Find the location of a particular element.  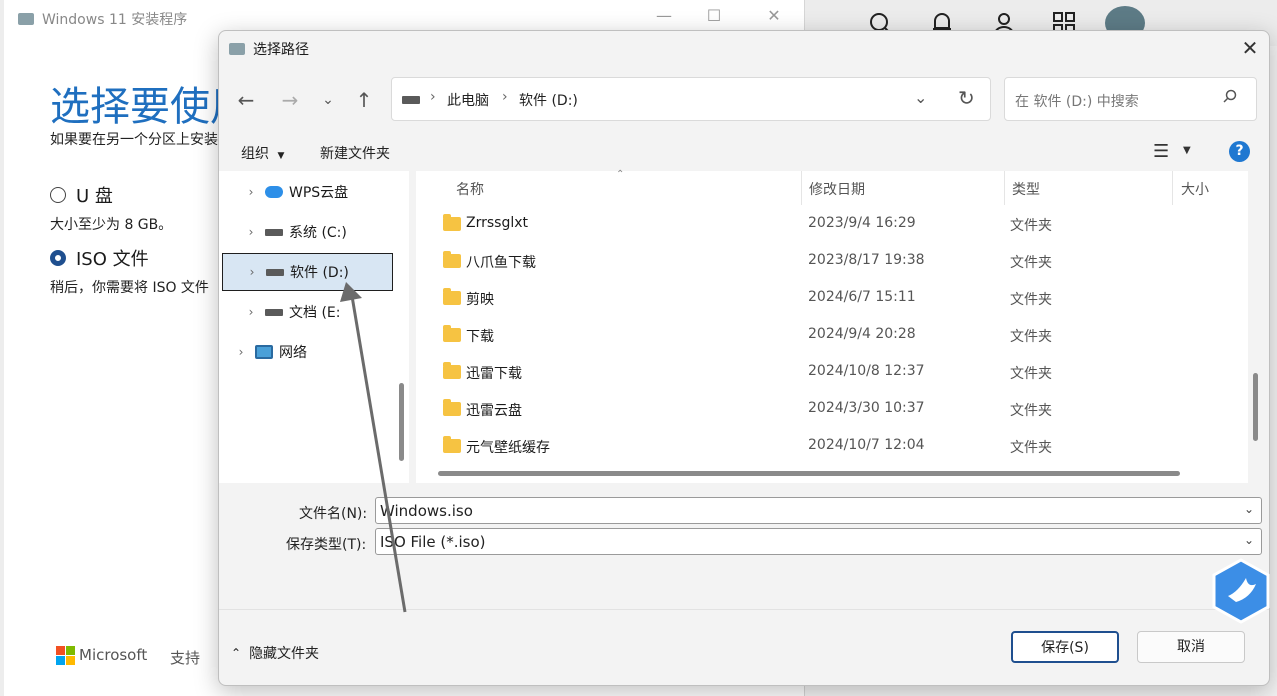

nav-item-drive-d: › 软件 (D:) is located at coordinates (307, 272).